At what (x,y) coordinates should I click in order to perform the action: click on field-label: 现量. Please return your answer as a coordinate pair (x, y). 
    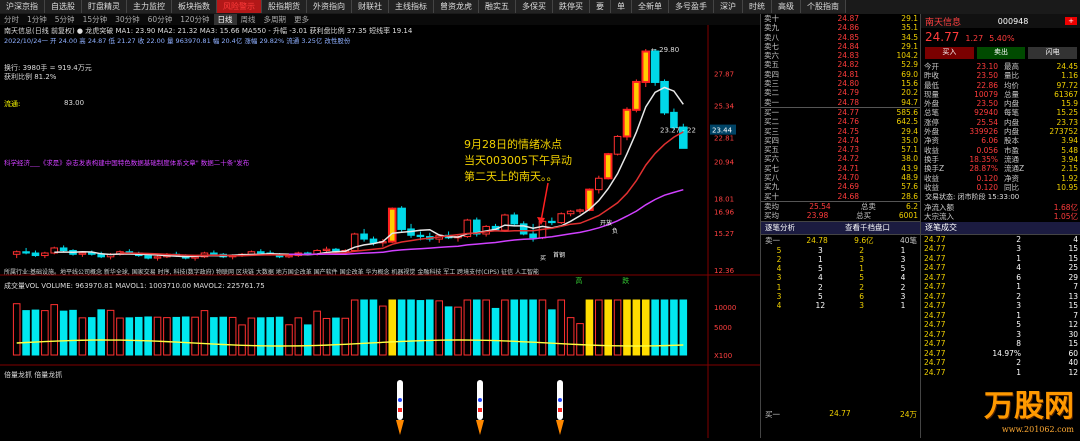
    Looking at the image, I should click on (931, 94).